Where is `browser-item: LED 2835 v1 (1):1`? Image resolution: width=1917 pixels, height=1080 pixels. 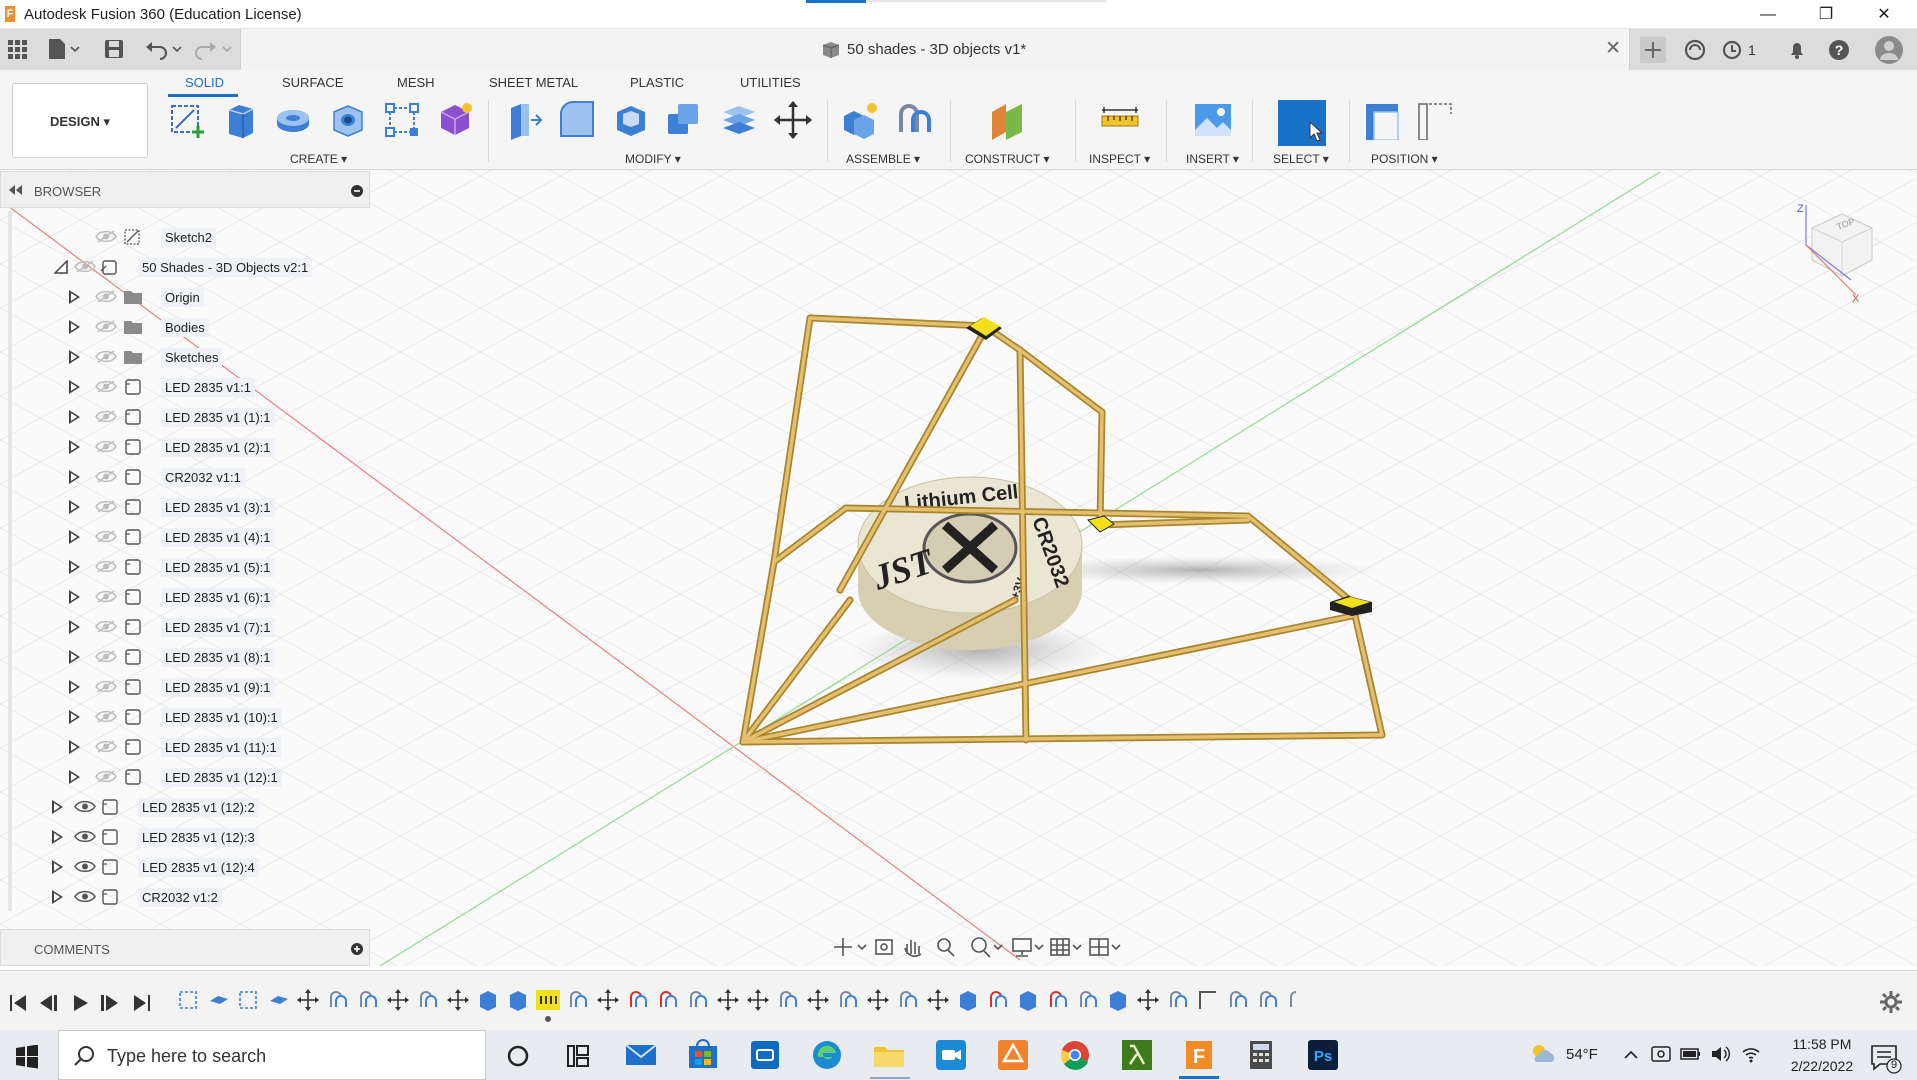 browser-item: LED 2835 v1 (1):1 is located at coordinates (189, 417).